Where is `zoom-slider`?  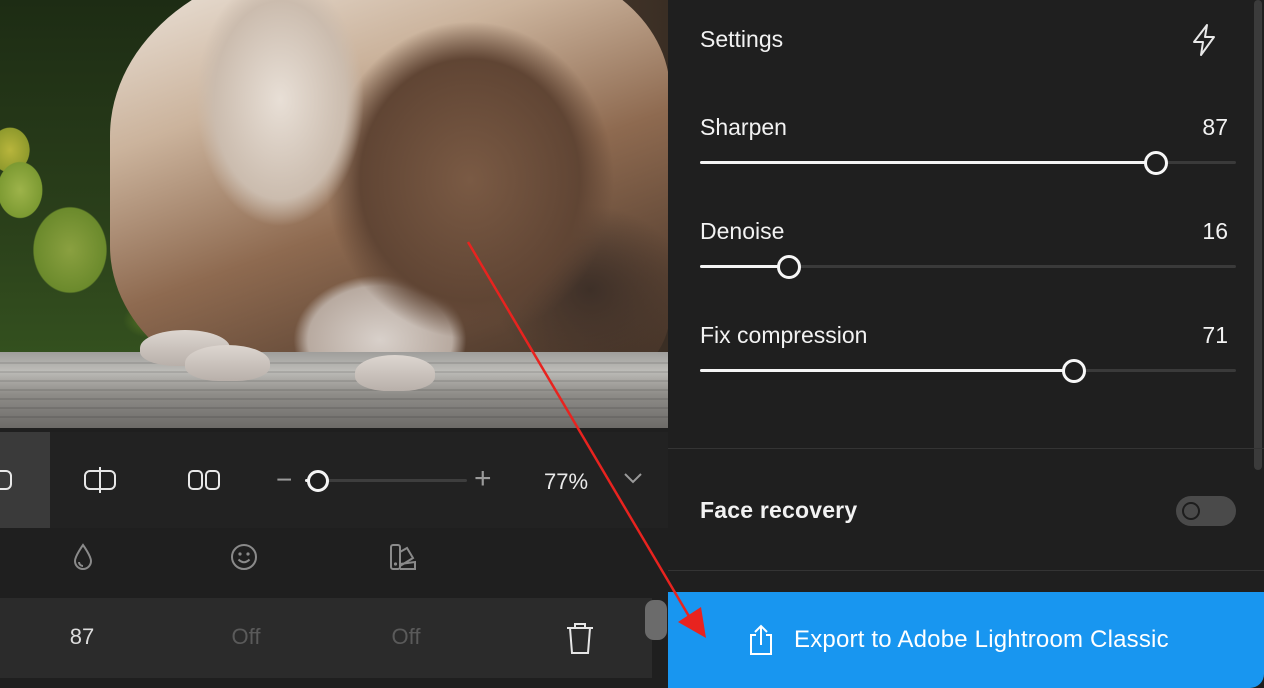
zoom-slider is located at coordinates (386, 481).